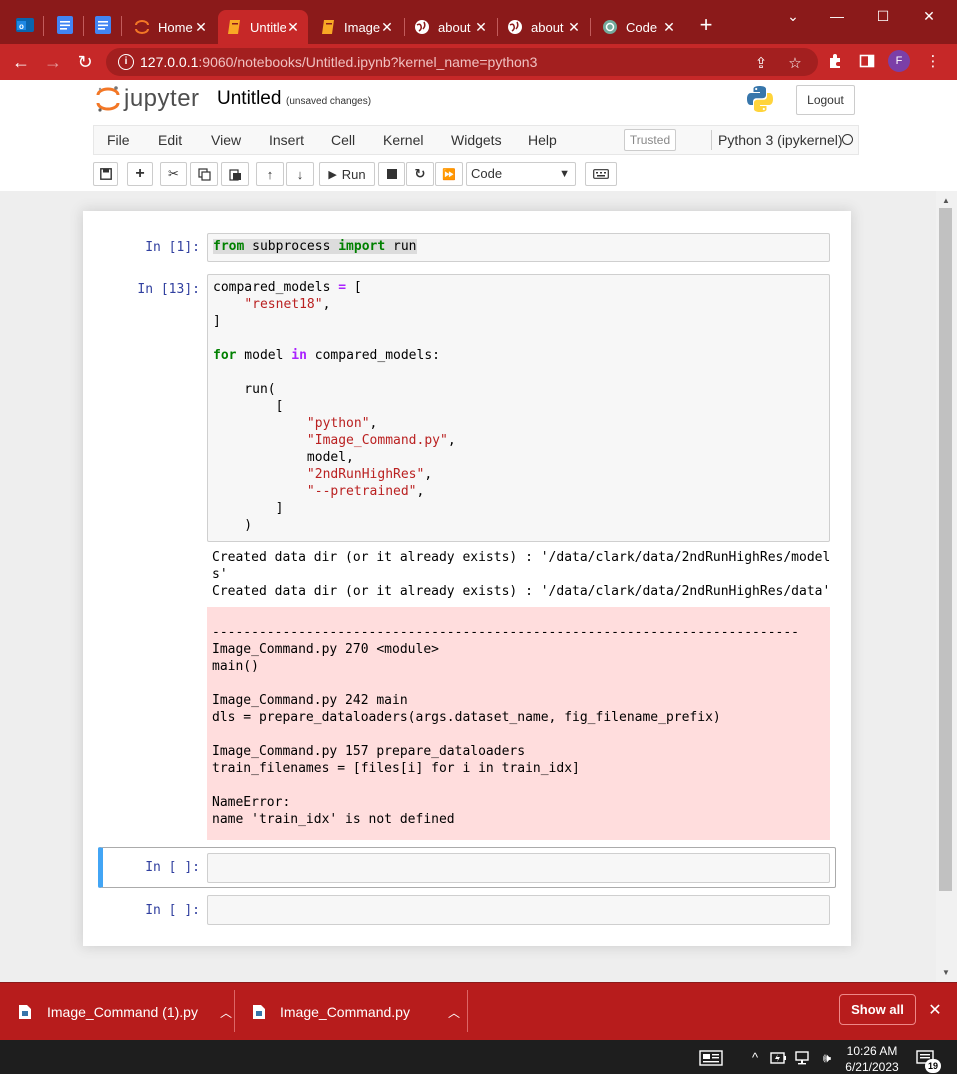 The image size is (957, 1074). What do you see at coordinates (25, 25) in the screenshot?
I see `outlook-pinned-tab: o` at bounding box center [25, 25].